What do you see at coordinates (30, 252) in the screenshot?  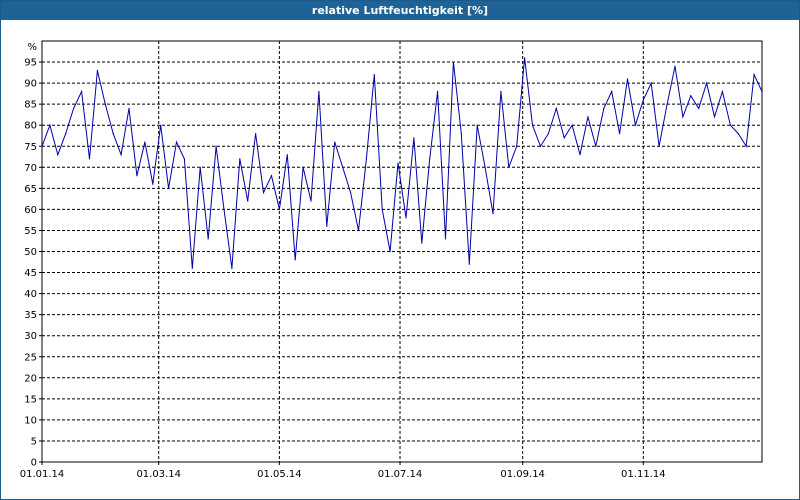 I see `y-tick-label: 50` at bounding box center [30, 252].